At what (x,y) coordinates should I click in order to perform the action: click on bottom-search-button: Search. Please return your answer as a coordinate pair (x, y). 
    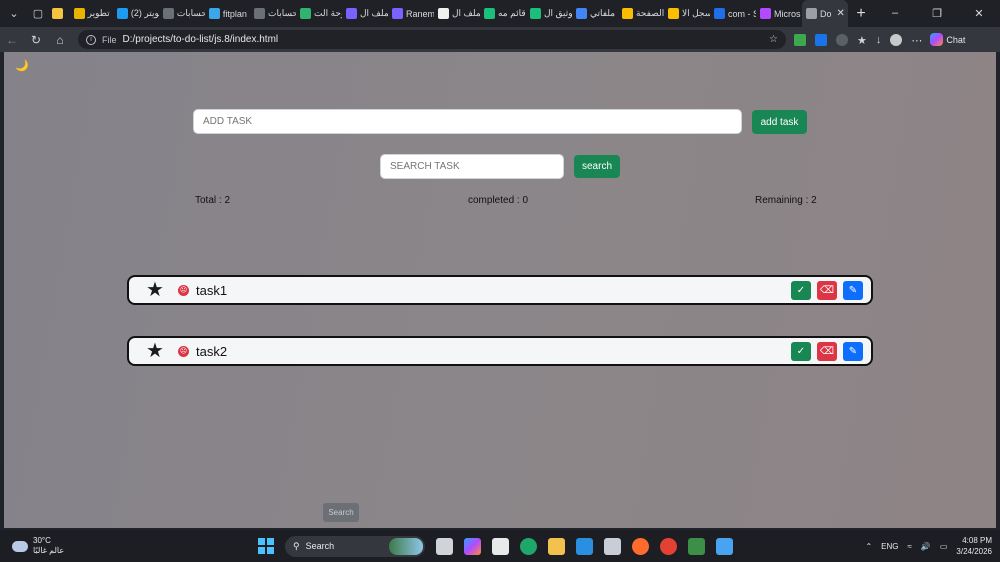
    Looking at the image, I should click on (341, 512).